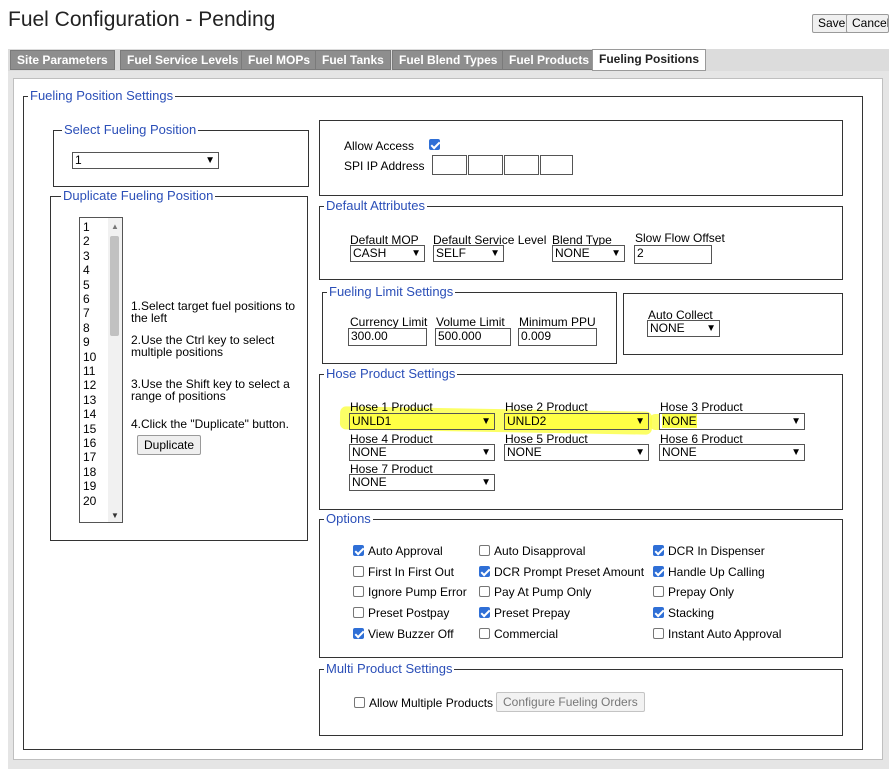  Describe the element at coordinates (588, 253) in the screenshot. I see `blend-type-select: NONE ▼` at that location.